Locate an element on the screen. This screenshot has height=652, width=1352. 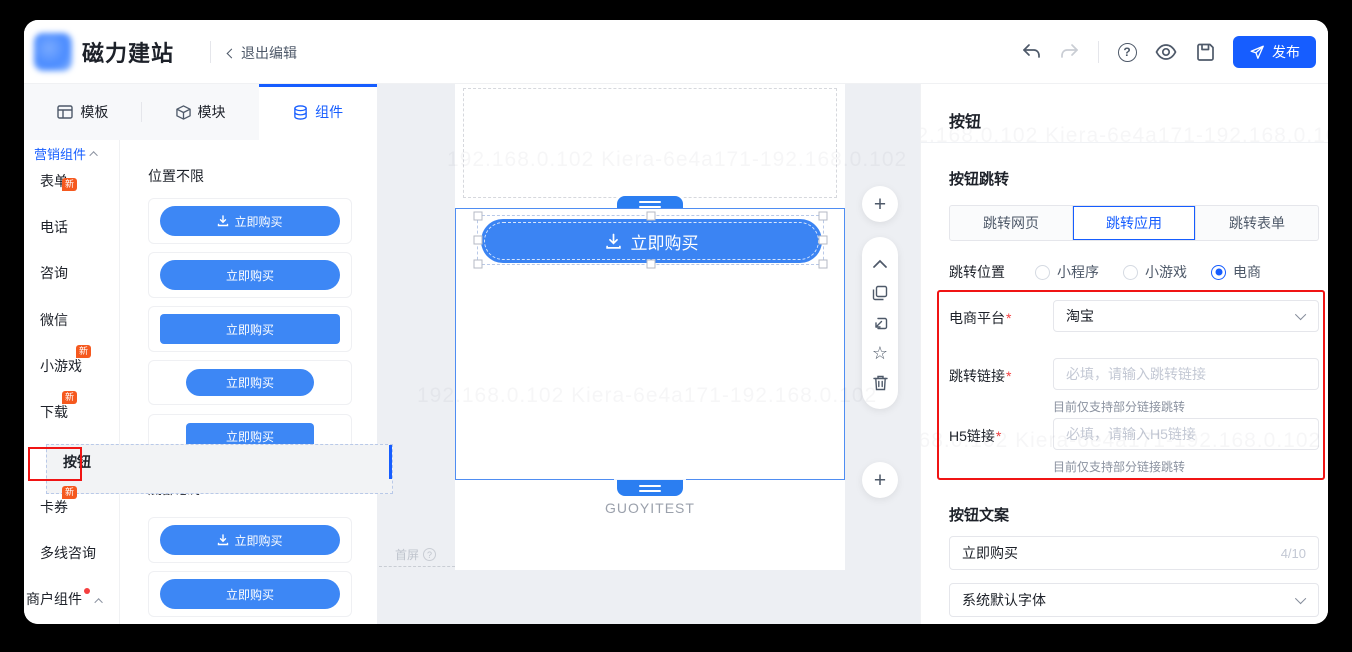
sidebar-item-download: 下载 新 is located at coordinates (72, 410).